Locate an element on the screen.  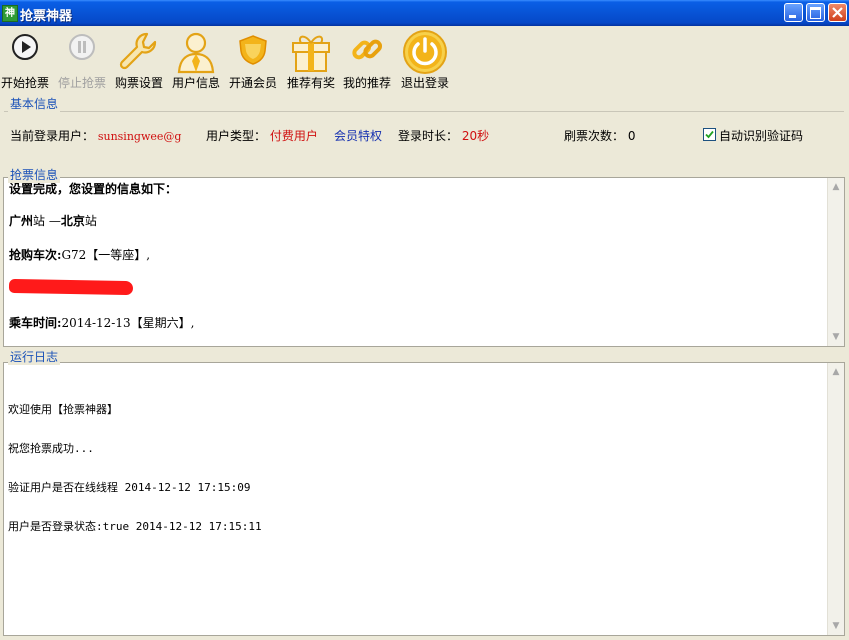
pause-icon is located at coordinates (82, 47).